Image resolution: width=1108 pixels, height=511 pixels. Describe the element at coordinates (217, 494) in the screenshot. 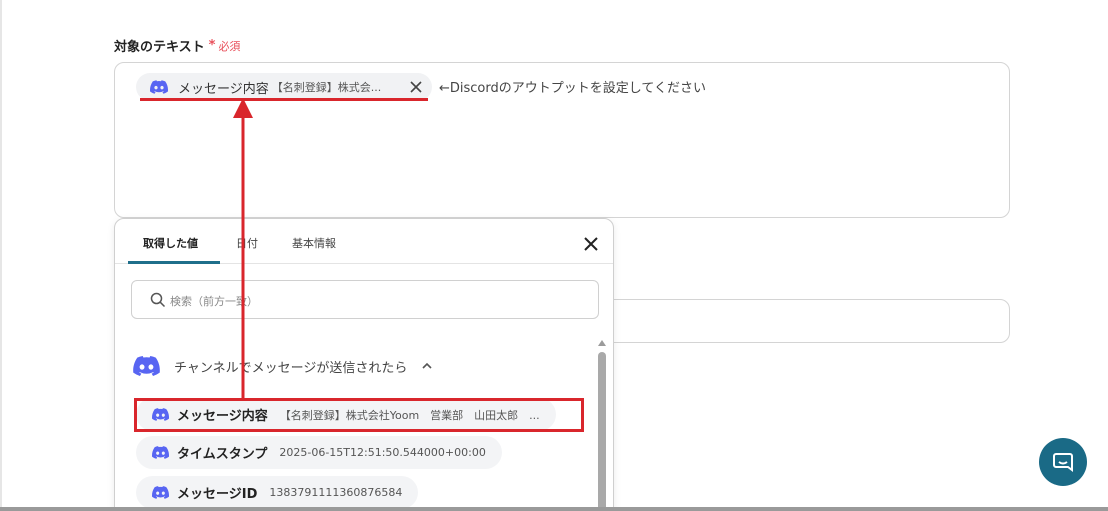

I see `item-title: メッセージID` at that location.